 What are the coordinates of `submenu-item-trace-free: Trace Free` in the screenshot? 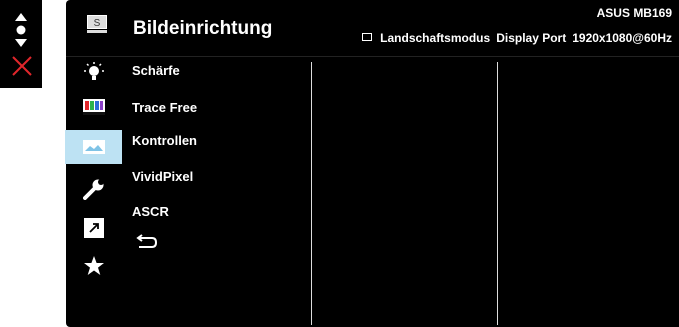 It's located at (164, 107).